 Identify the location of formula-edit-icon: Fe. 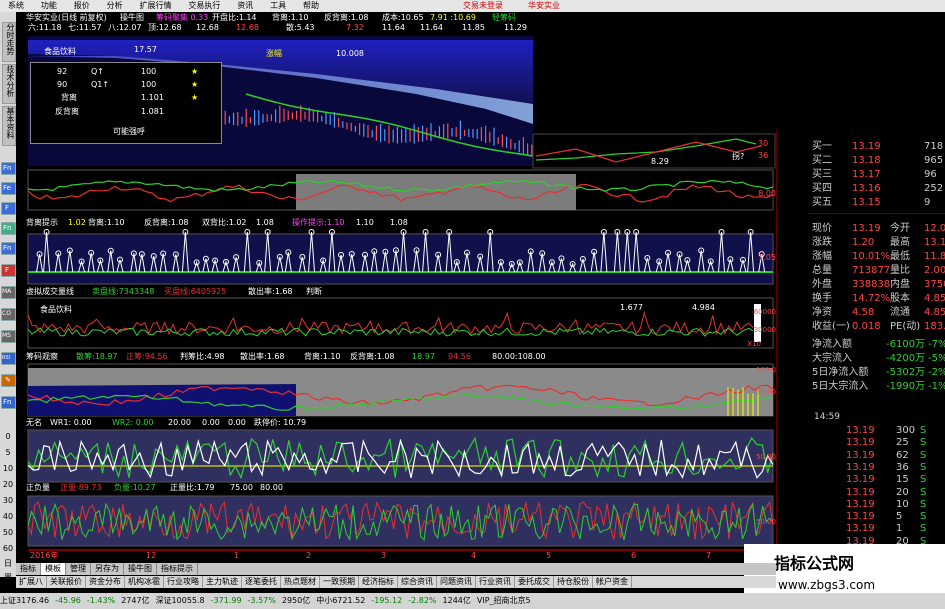
(8, 188).